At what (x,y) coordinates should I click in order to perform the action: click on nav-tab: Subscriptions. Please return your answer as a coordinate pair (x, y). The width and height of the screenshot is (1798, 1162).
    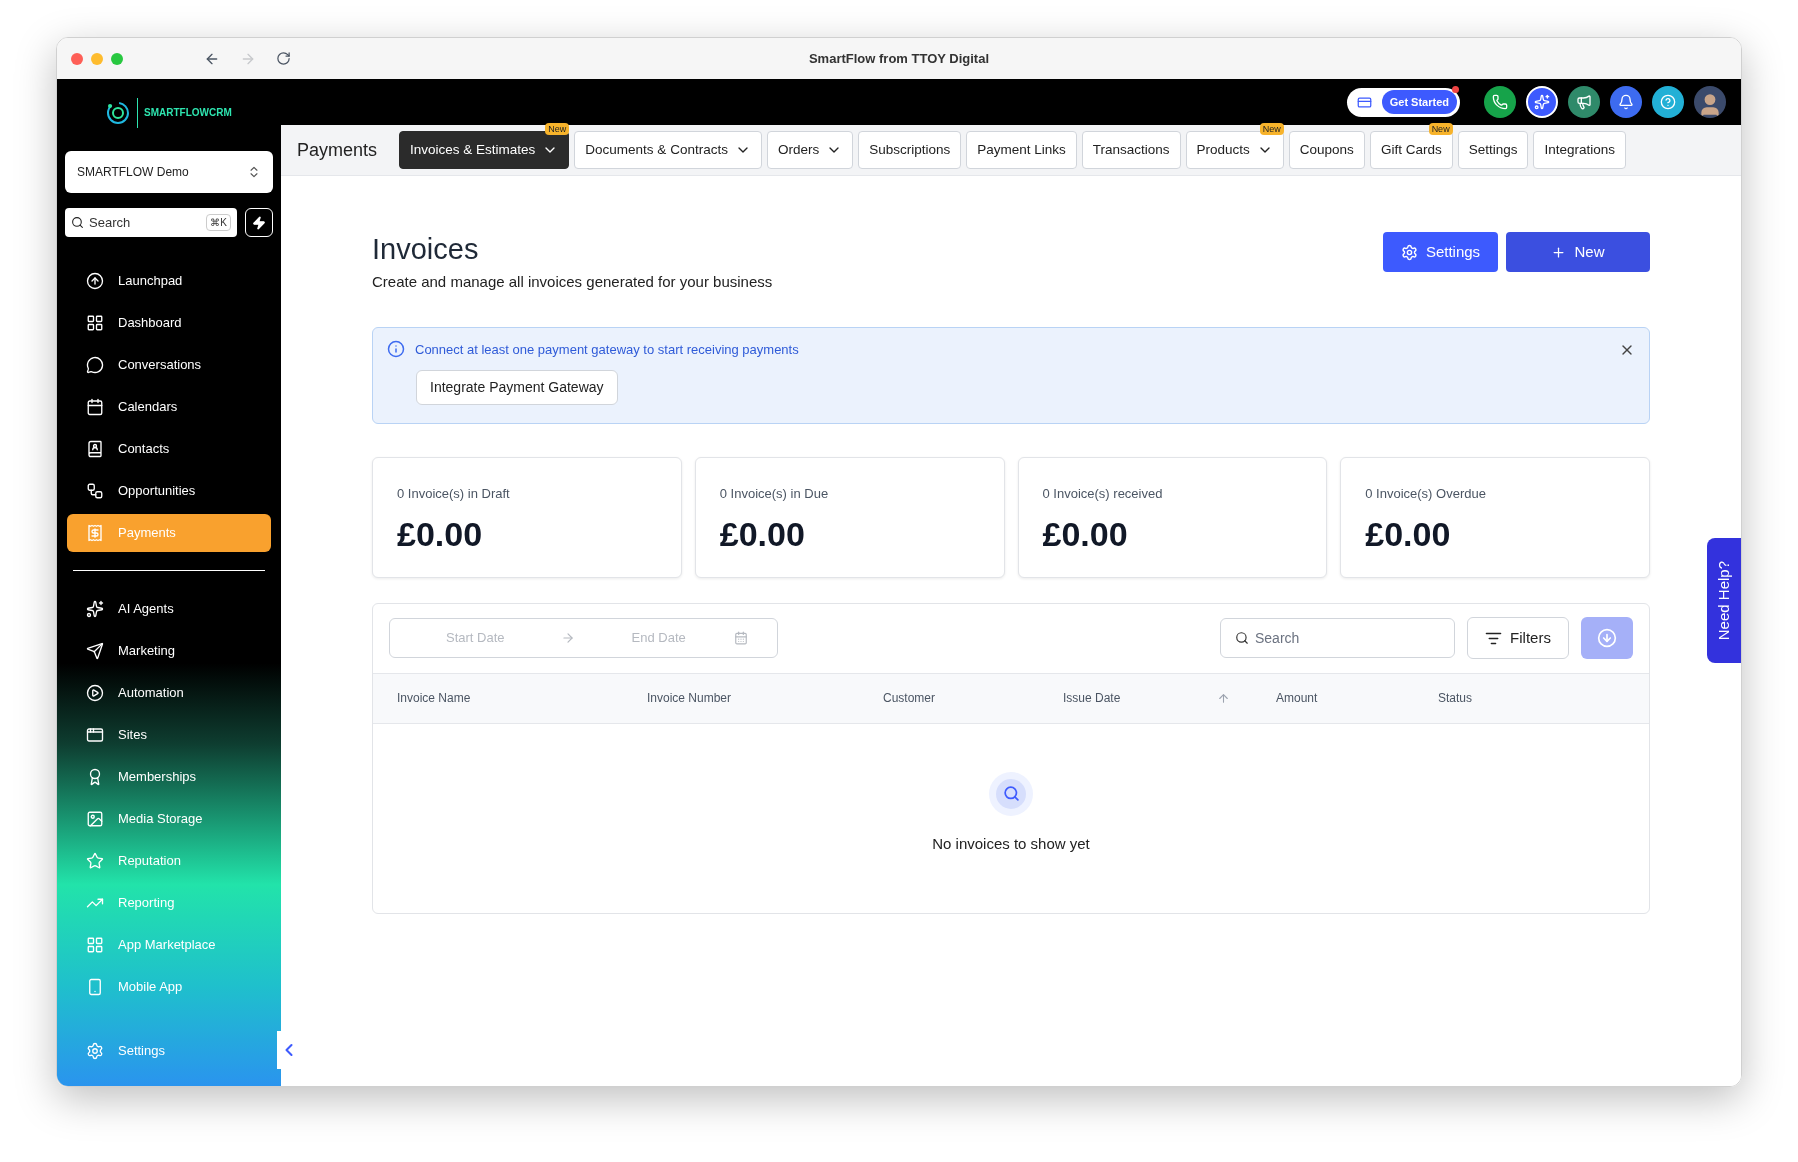
    Looking at the image, I should click on (910, 150).